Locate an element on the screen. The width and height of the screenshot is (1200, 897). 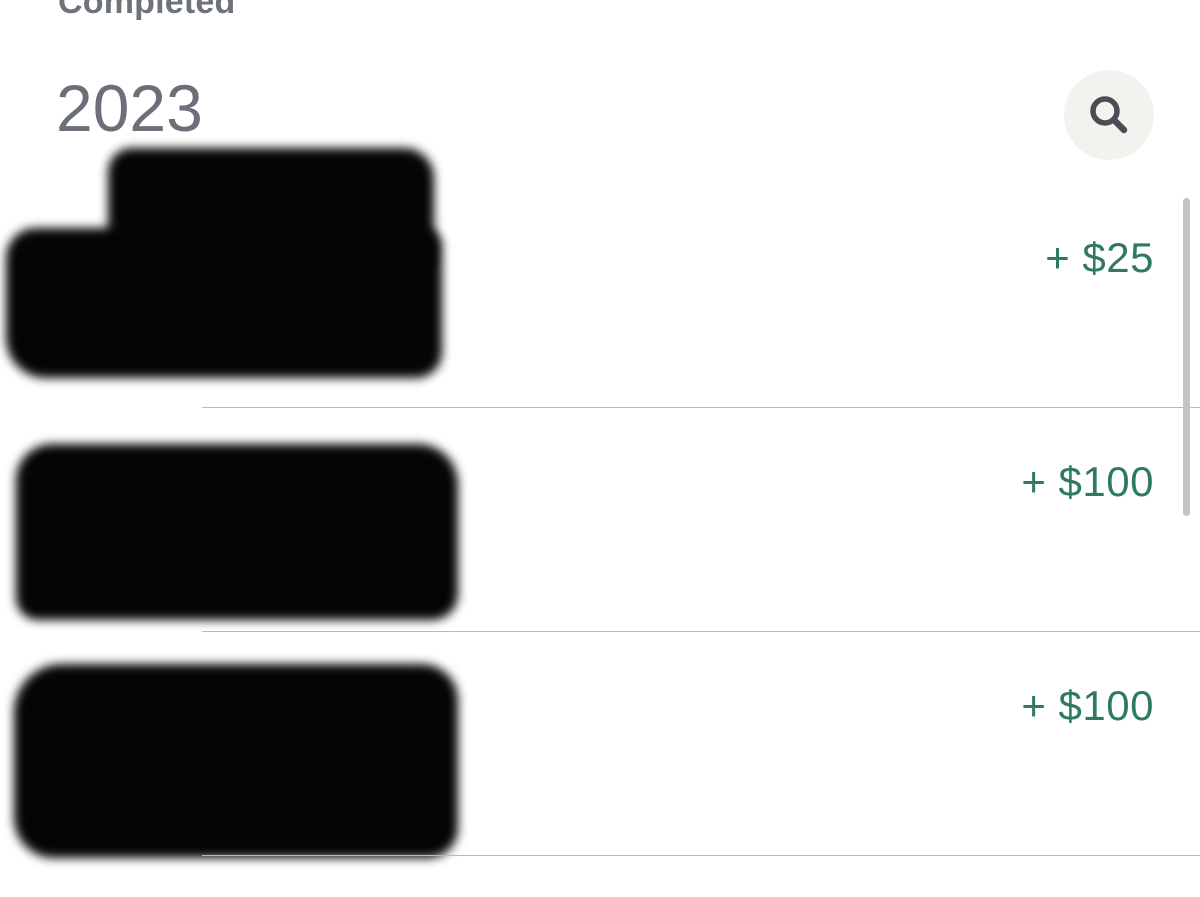
transaction-amount: + $25 is located at coordinates (1099, 257).